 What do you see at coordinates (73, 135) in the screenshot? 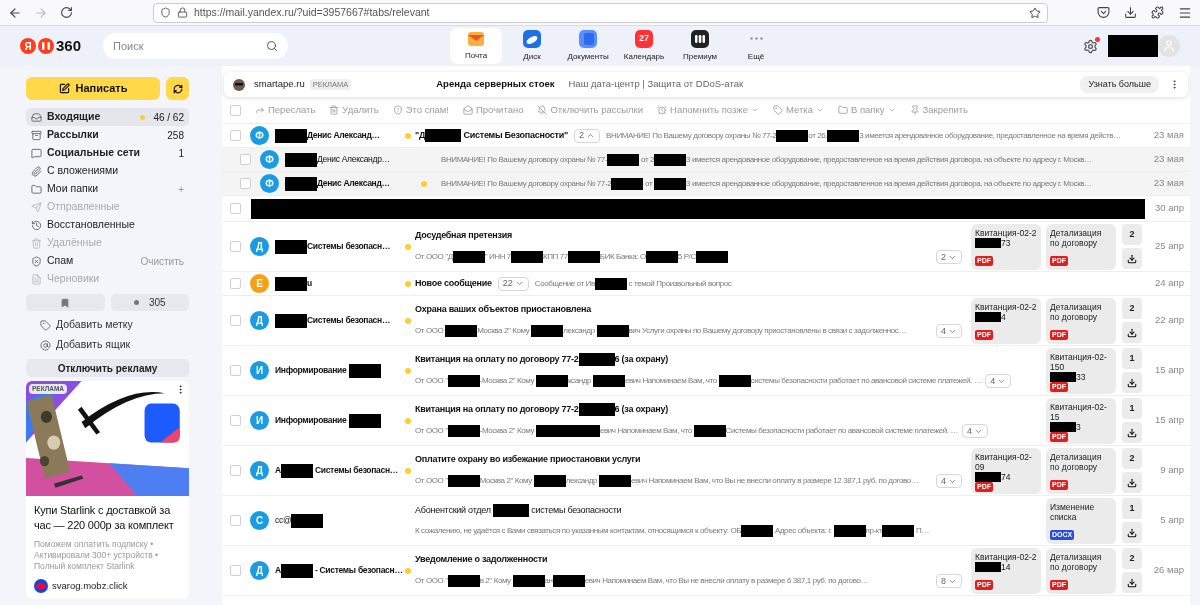
I see `folder-name: Рассылки` at bounding box center [73, 135].